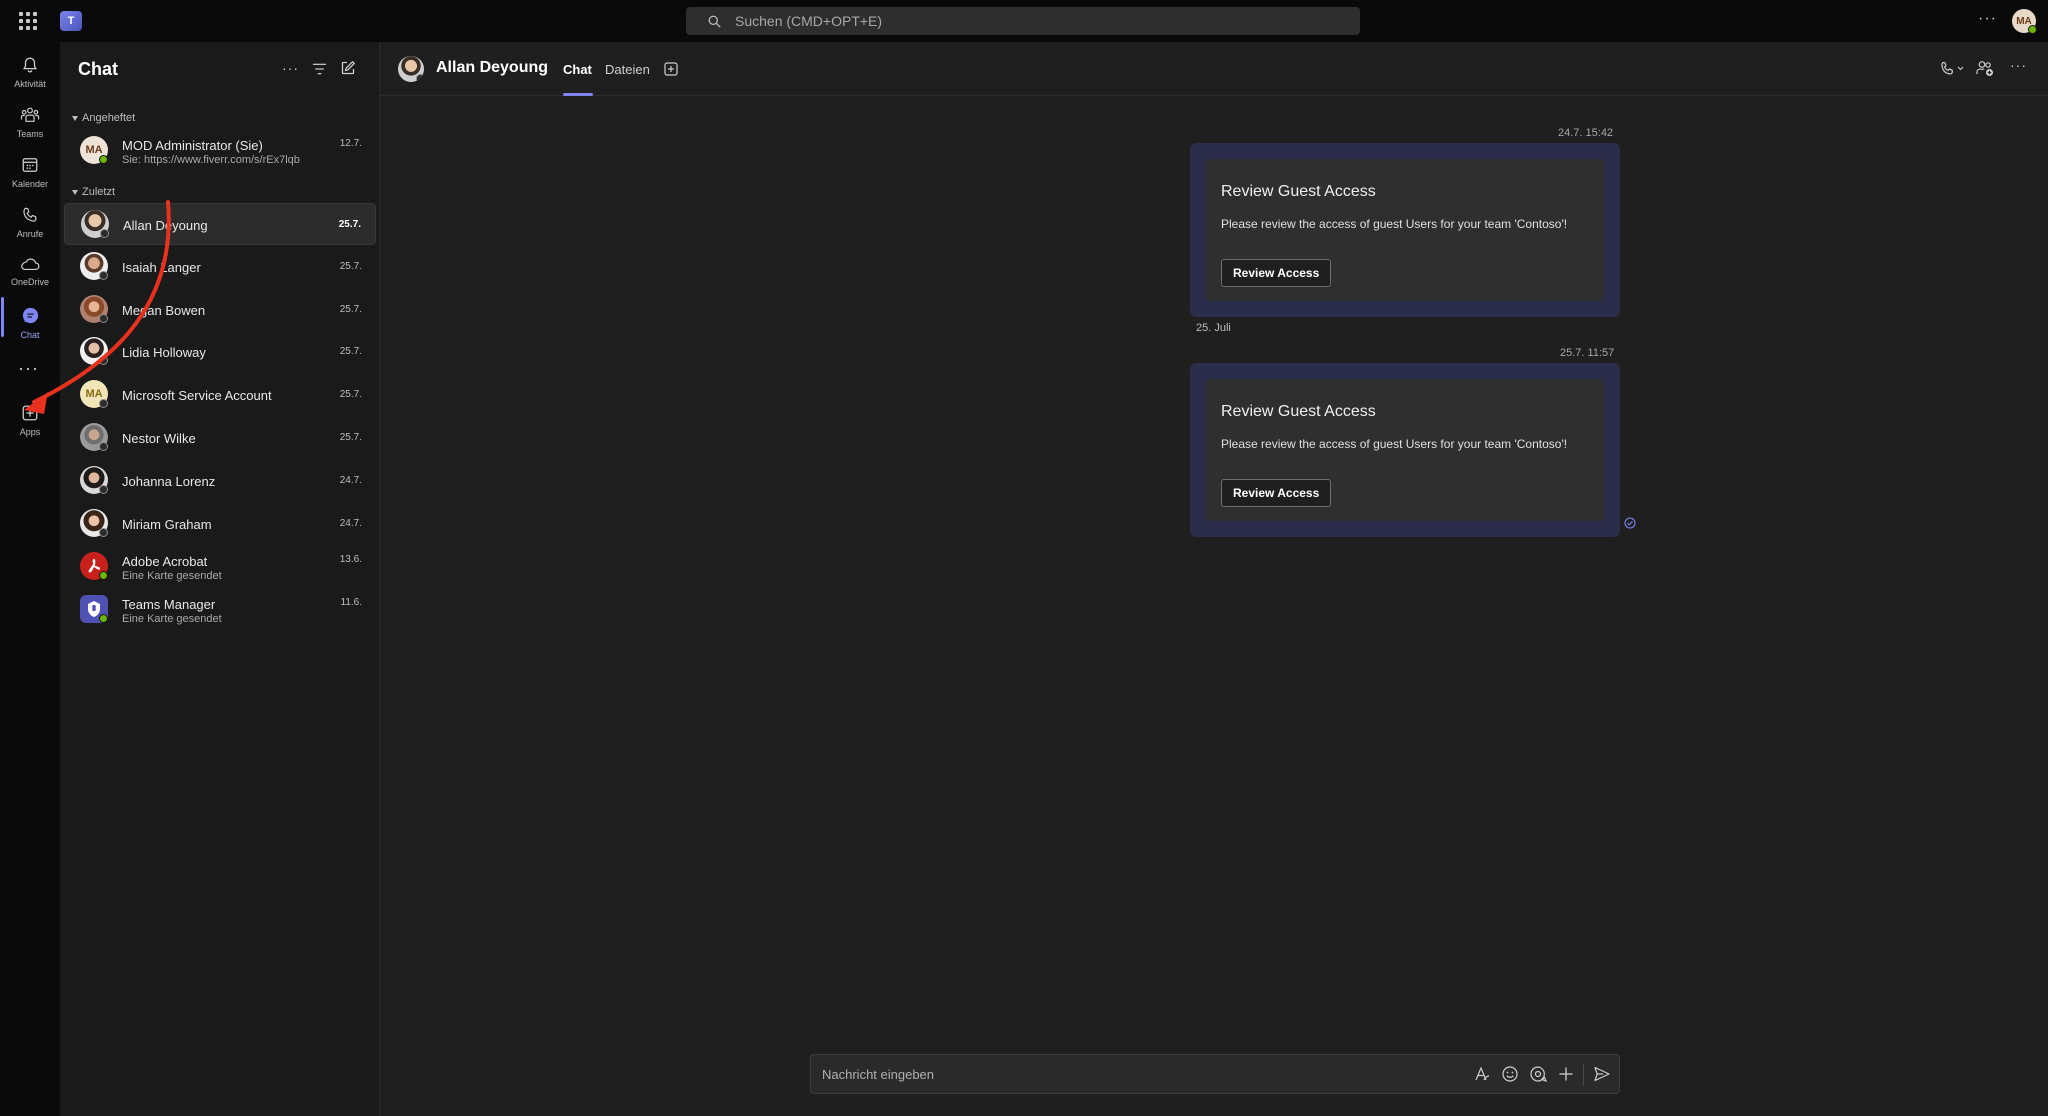 The width and height of the screenshot is (2048, 1116). Describe the element at coordinates (319, 69) in the screenshot. I see `filter-icon` at that location.